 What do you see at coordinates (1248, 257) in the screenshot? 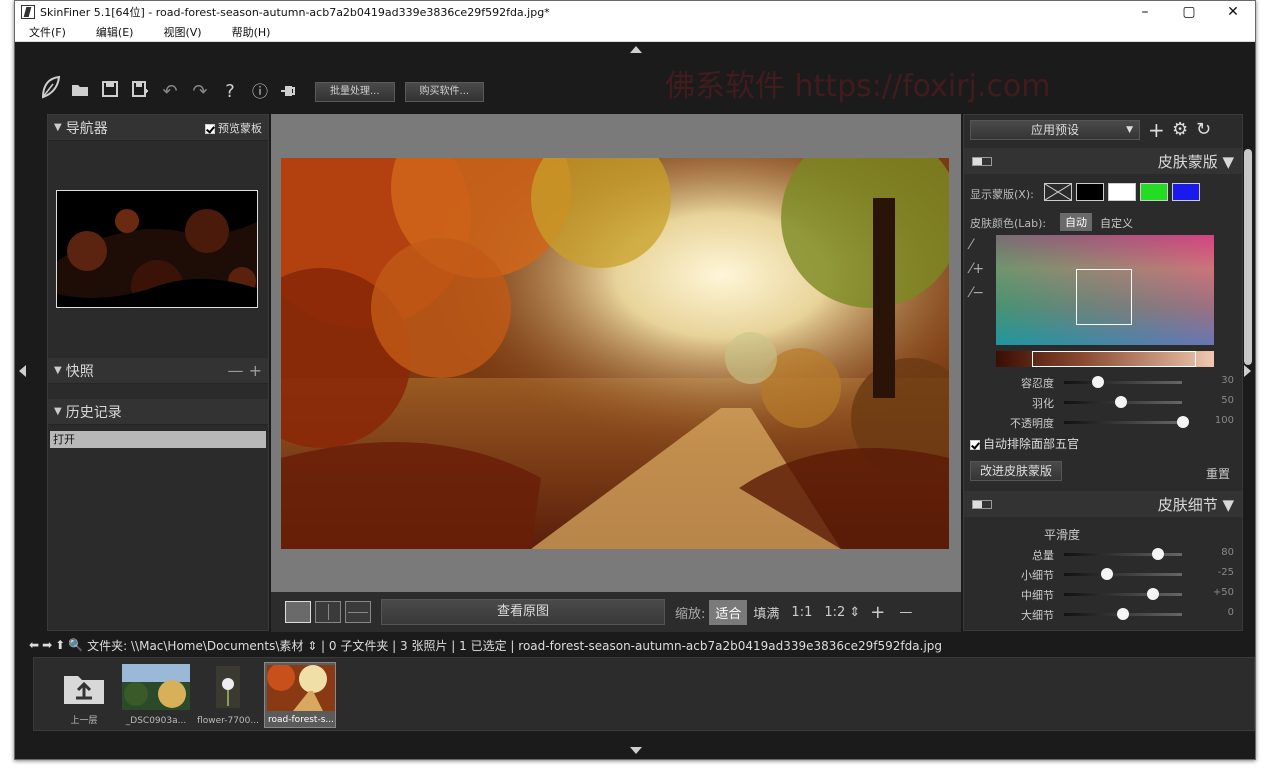
I see `right-panel-scrollbar` at bounding box center [1248, 257].